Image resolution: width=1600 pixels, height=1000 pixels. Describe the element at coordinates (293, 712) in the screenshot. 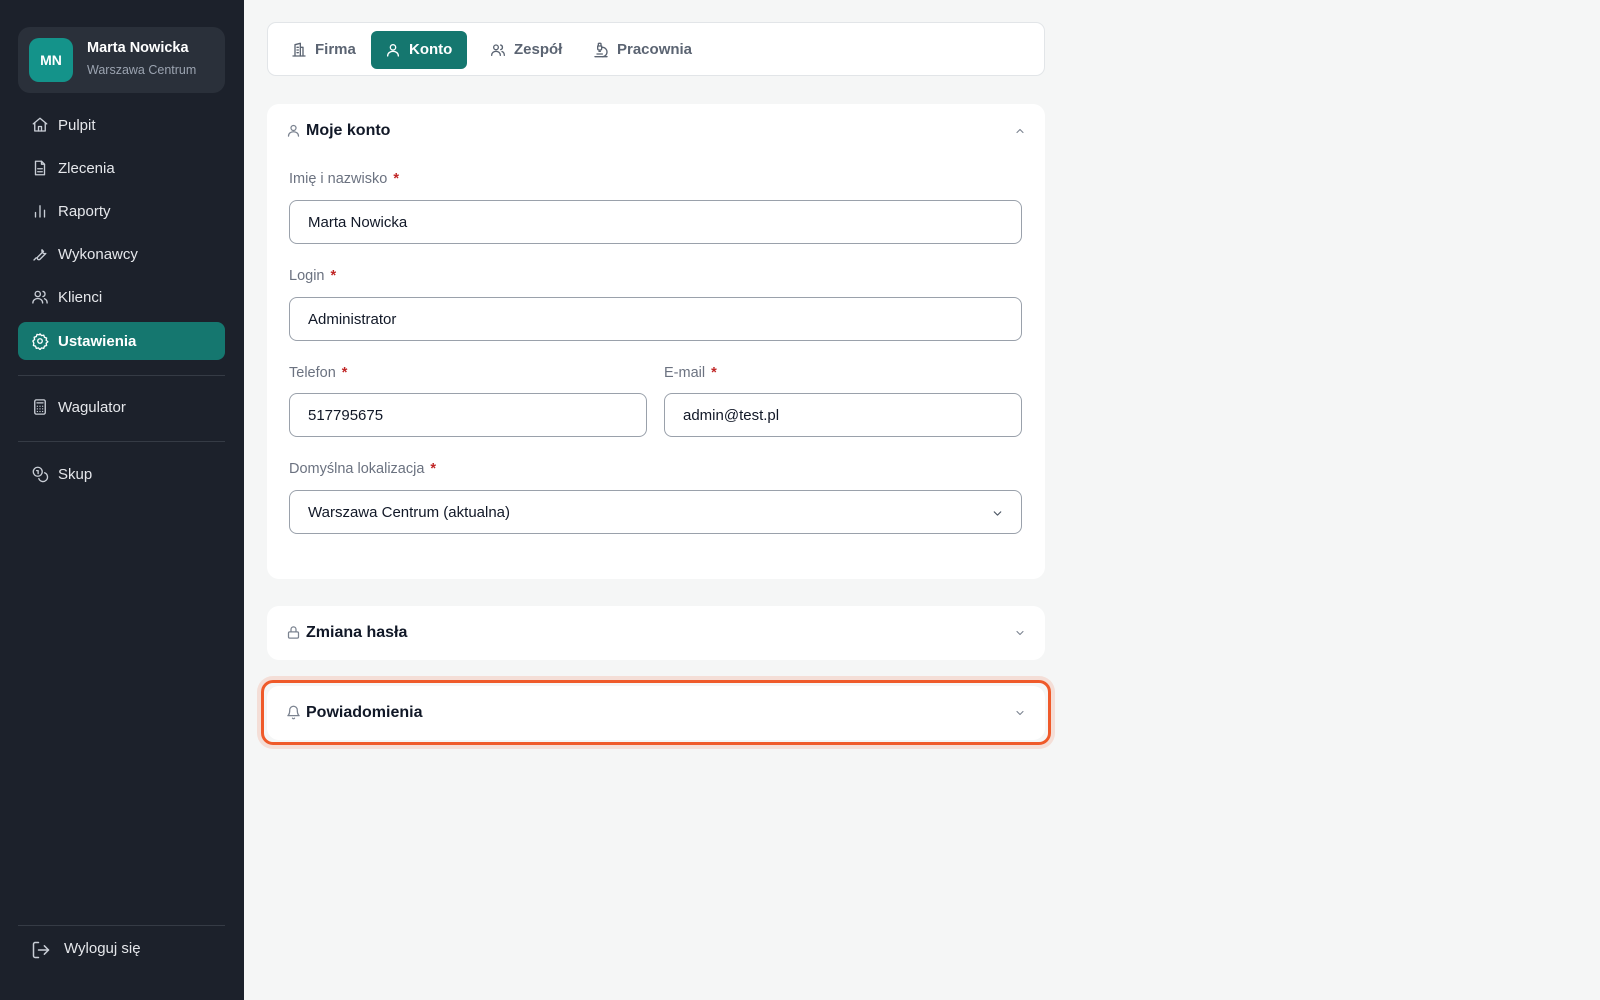

I see `bell-icon` at that location.